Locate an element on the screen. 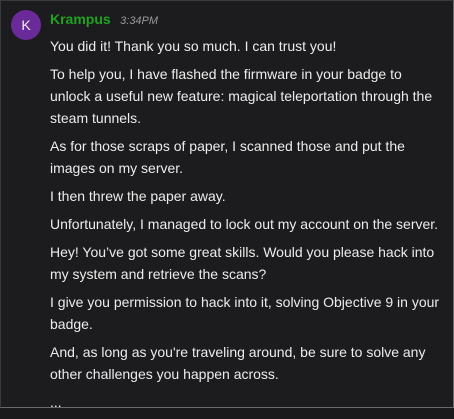 The height and width of the screenshot is (419, 454). avatar: K is located at coordinates (26, 25).